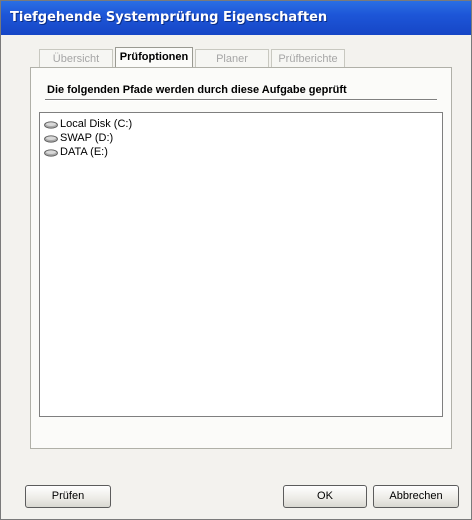 This screenshot has width=472, height=520. I want to click on cancel-button: Abbrechen, so click(416, 496).